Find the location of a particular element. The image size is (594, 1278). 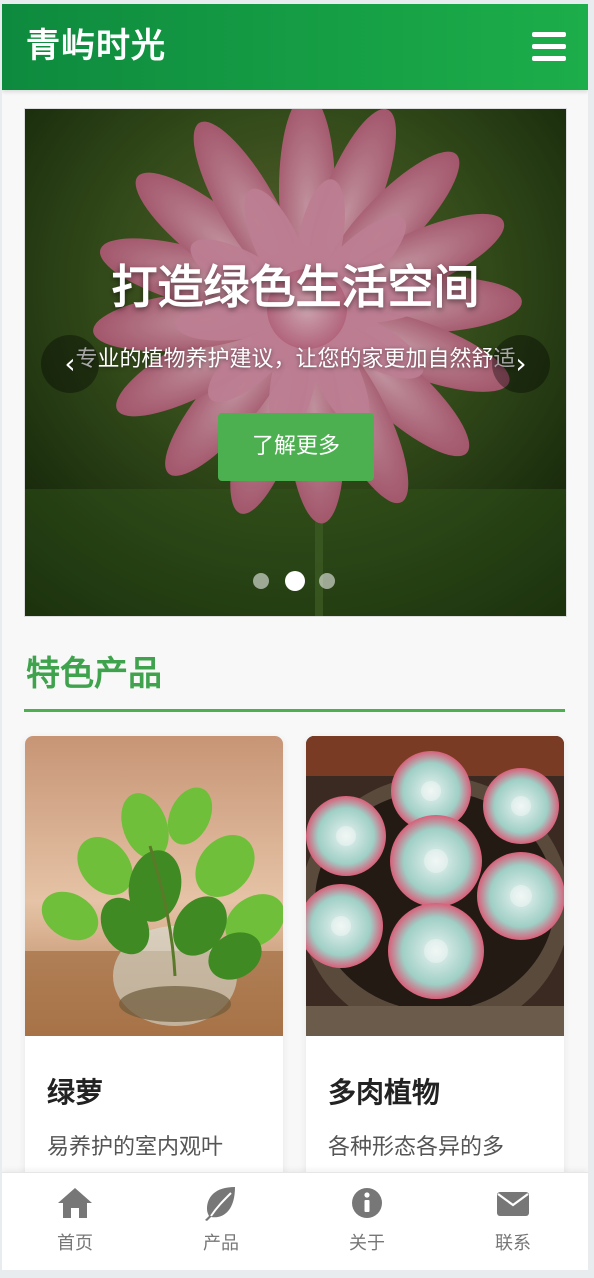

chevron-right-icon: › is located at coordinates (521, 363).